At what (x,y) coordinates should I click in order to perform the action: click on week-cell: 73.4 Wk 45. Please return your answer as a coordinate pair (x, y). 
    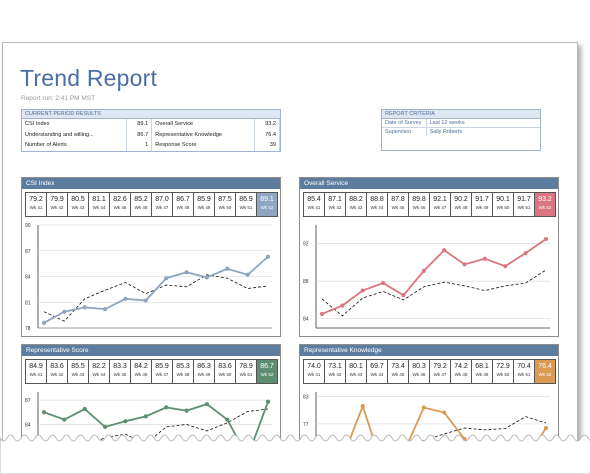
    Looking at the image, I should click on (398, 371).